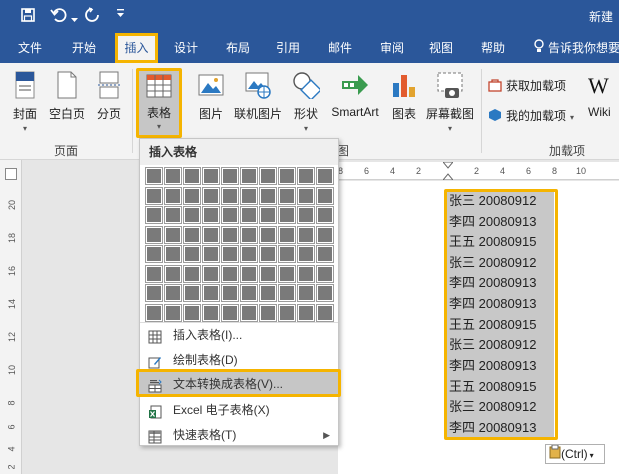 Image resolution: width=619 pixels, height=474 pixels. I want to click on tab-review: 审阅, so click(392, 48).